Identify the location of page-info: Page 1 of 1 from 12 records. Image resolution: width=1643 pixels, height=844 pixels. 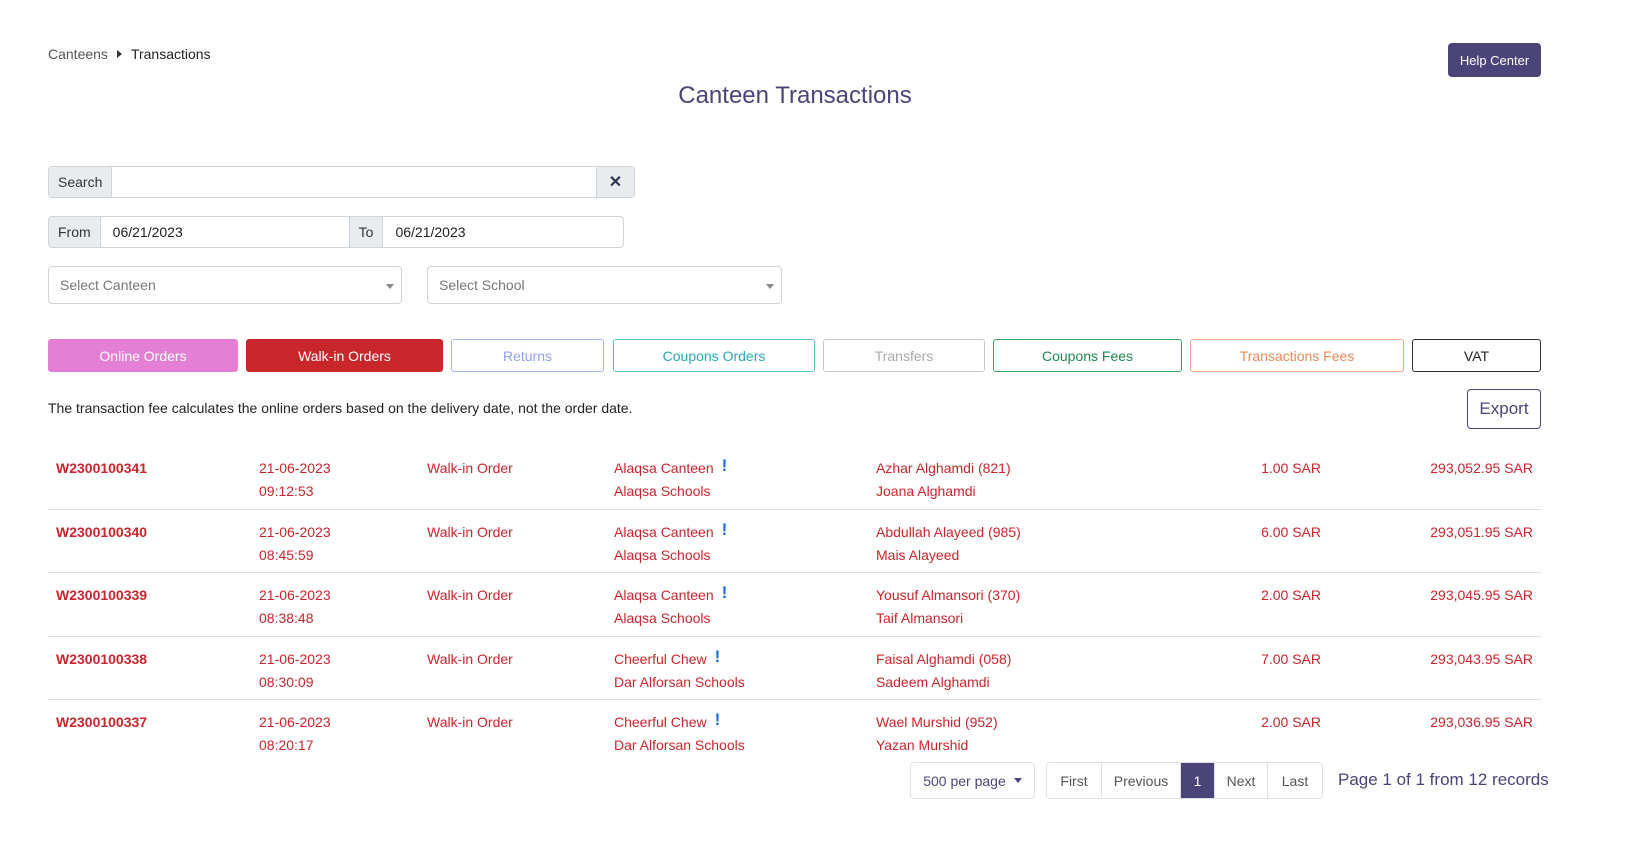
(1443, 779).